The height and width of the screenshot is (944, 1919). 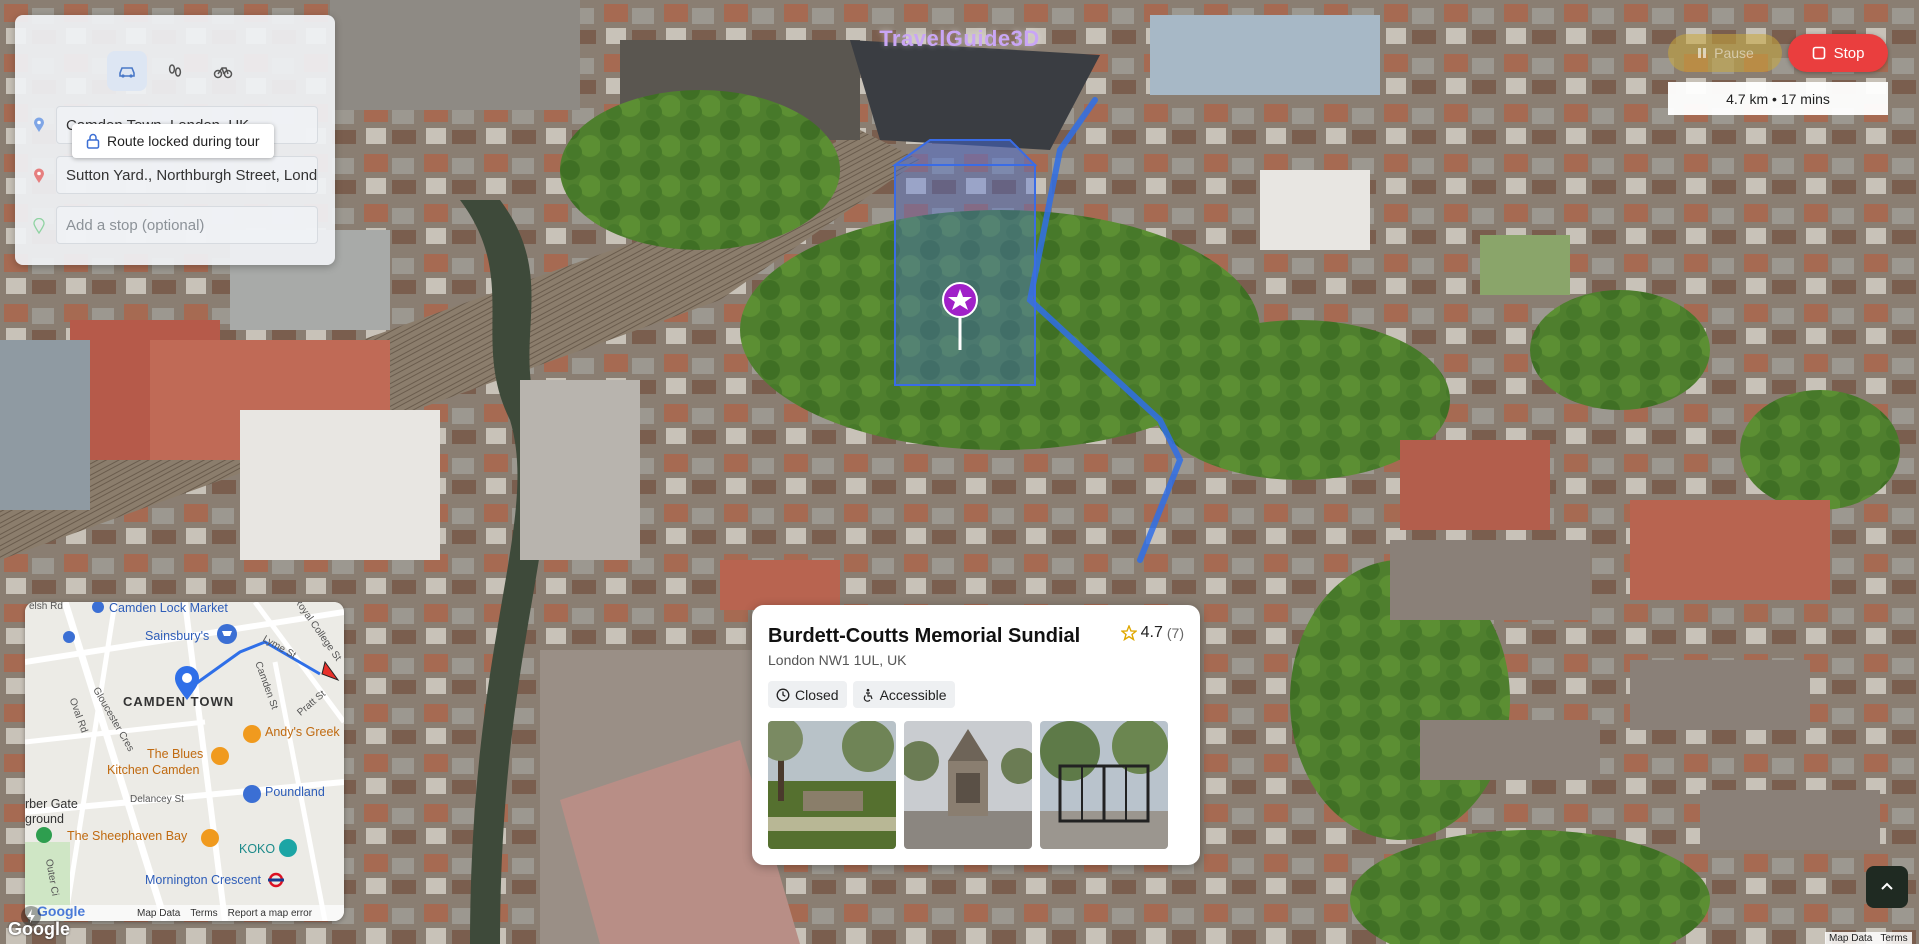 What do you see at coordinates (783, 694) in the screenshot?
I see `clock-icon` at bounding box center [783, 694].